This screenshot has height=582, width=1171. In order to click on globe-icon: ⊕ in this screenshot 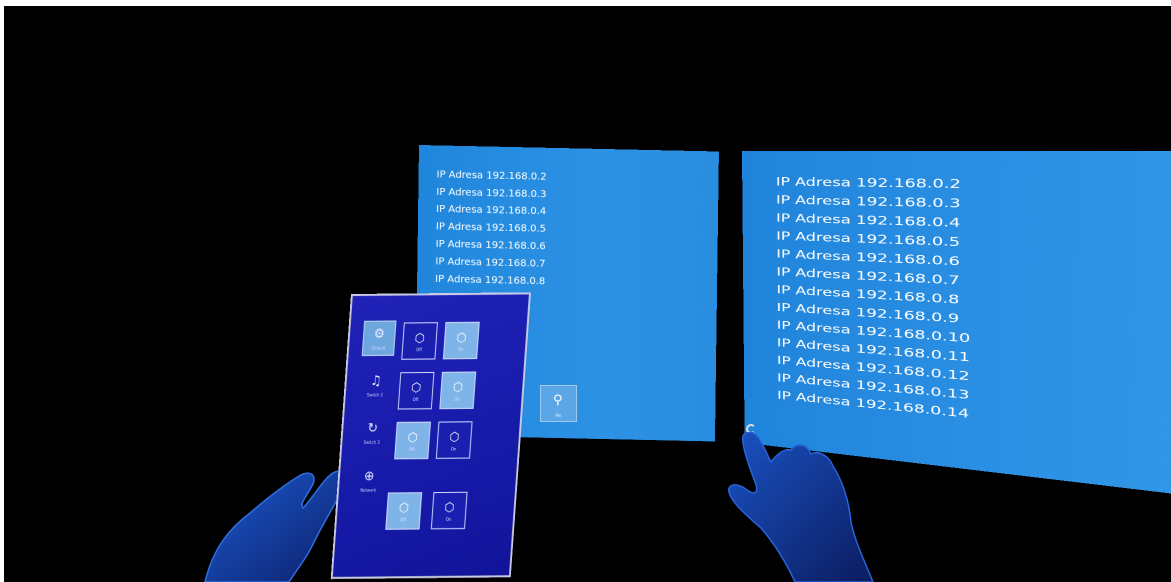, I will do `click(369, 476)`.